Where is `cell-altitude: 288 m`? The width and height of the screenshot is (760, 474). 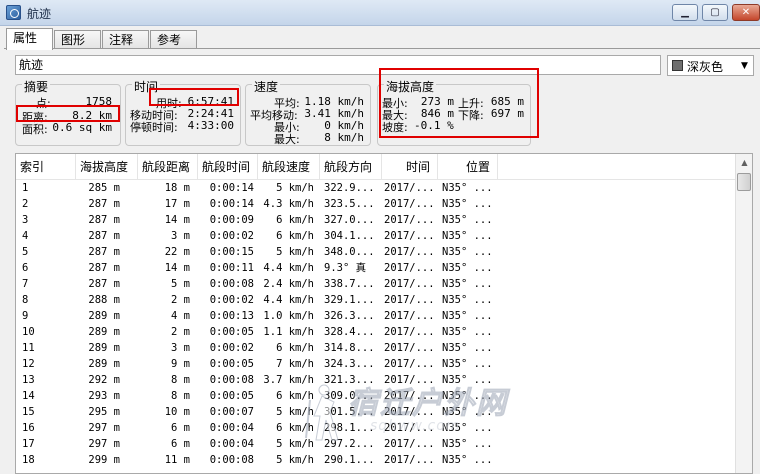 cell-altitude: 288 m is located at coordinates (104, 300).